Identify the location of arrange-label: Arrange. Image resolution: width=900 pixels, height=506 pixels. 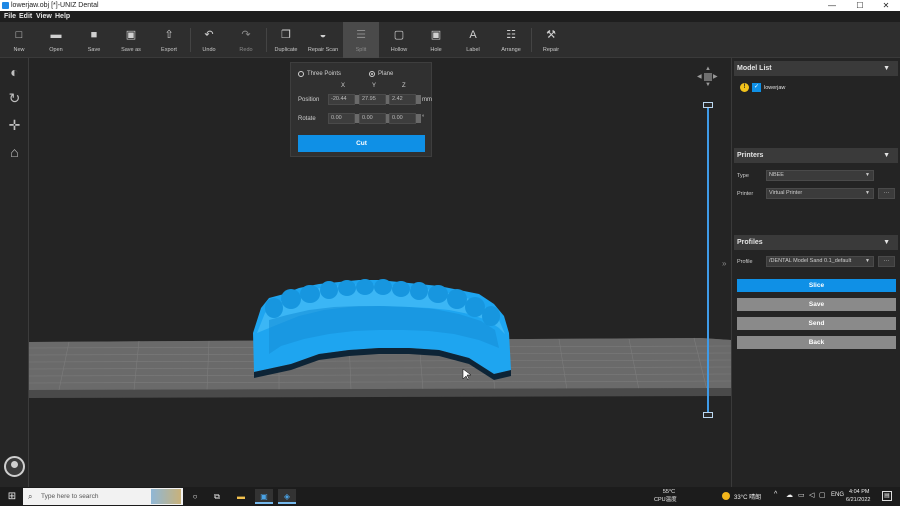
(511, 50).